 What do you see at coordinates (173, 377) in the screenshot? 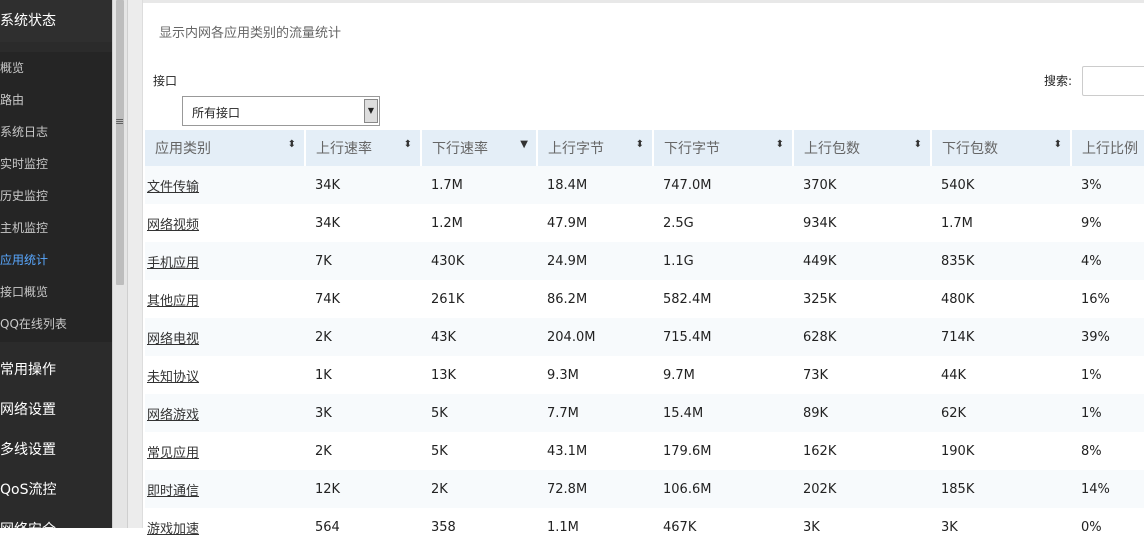
I see `app-category-link: 未知协议` at bounding box center [173, 377].